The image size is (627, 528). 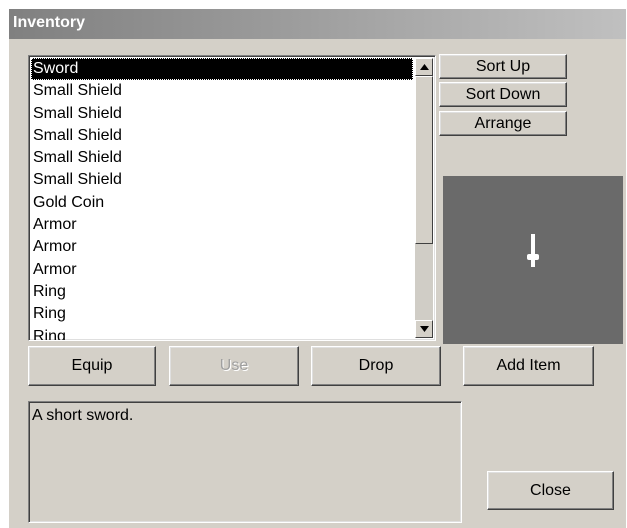 What do you see at coordinates (222, 203) in the screenshot?
I see `list-item: Gold Coin` at bounding box center [222, 203].